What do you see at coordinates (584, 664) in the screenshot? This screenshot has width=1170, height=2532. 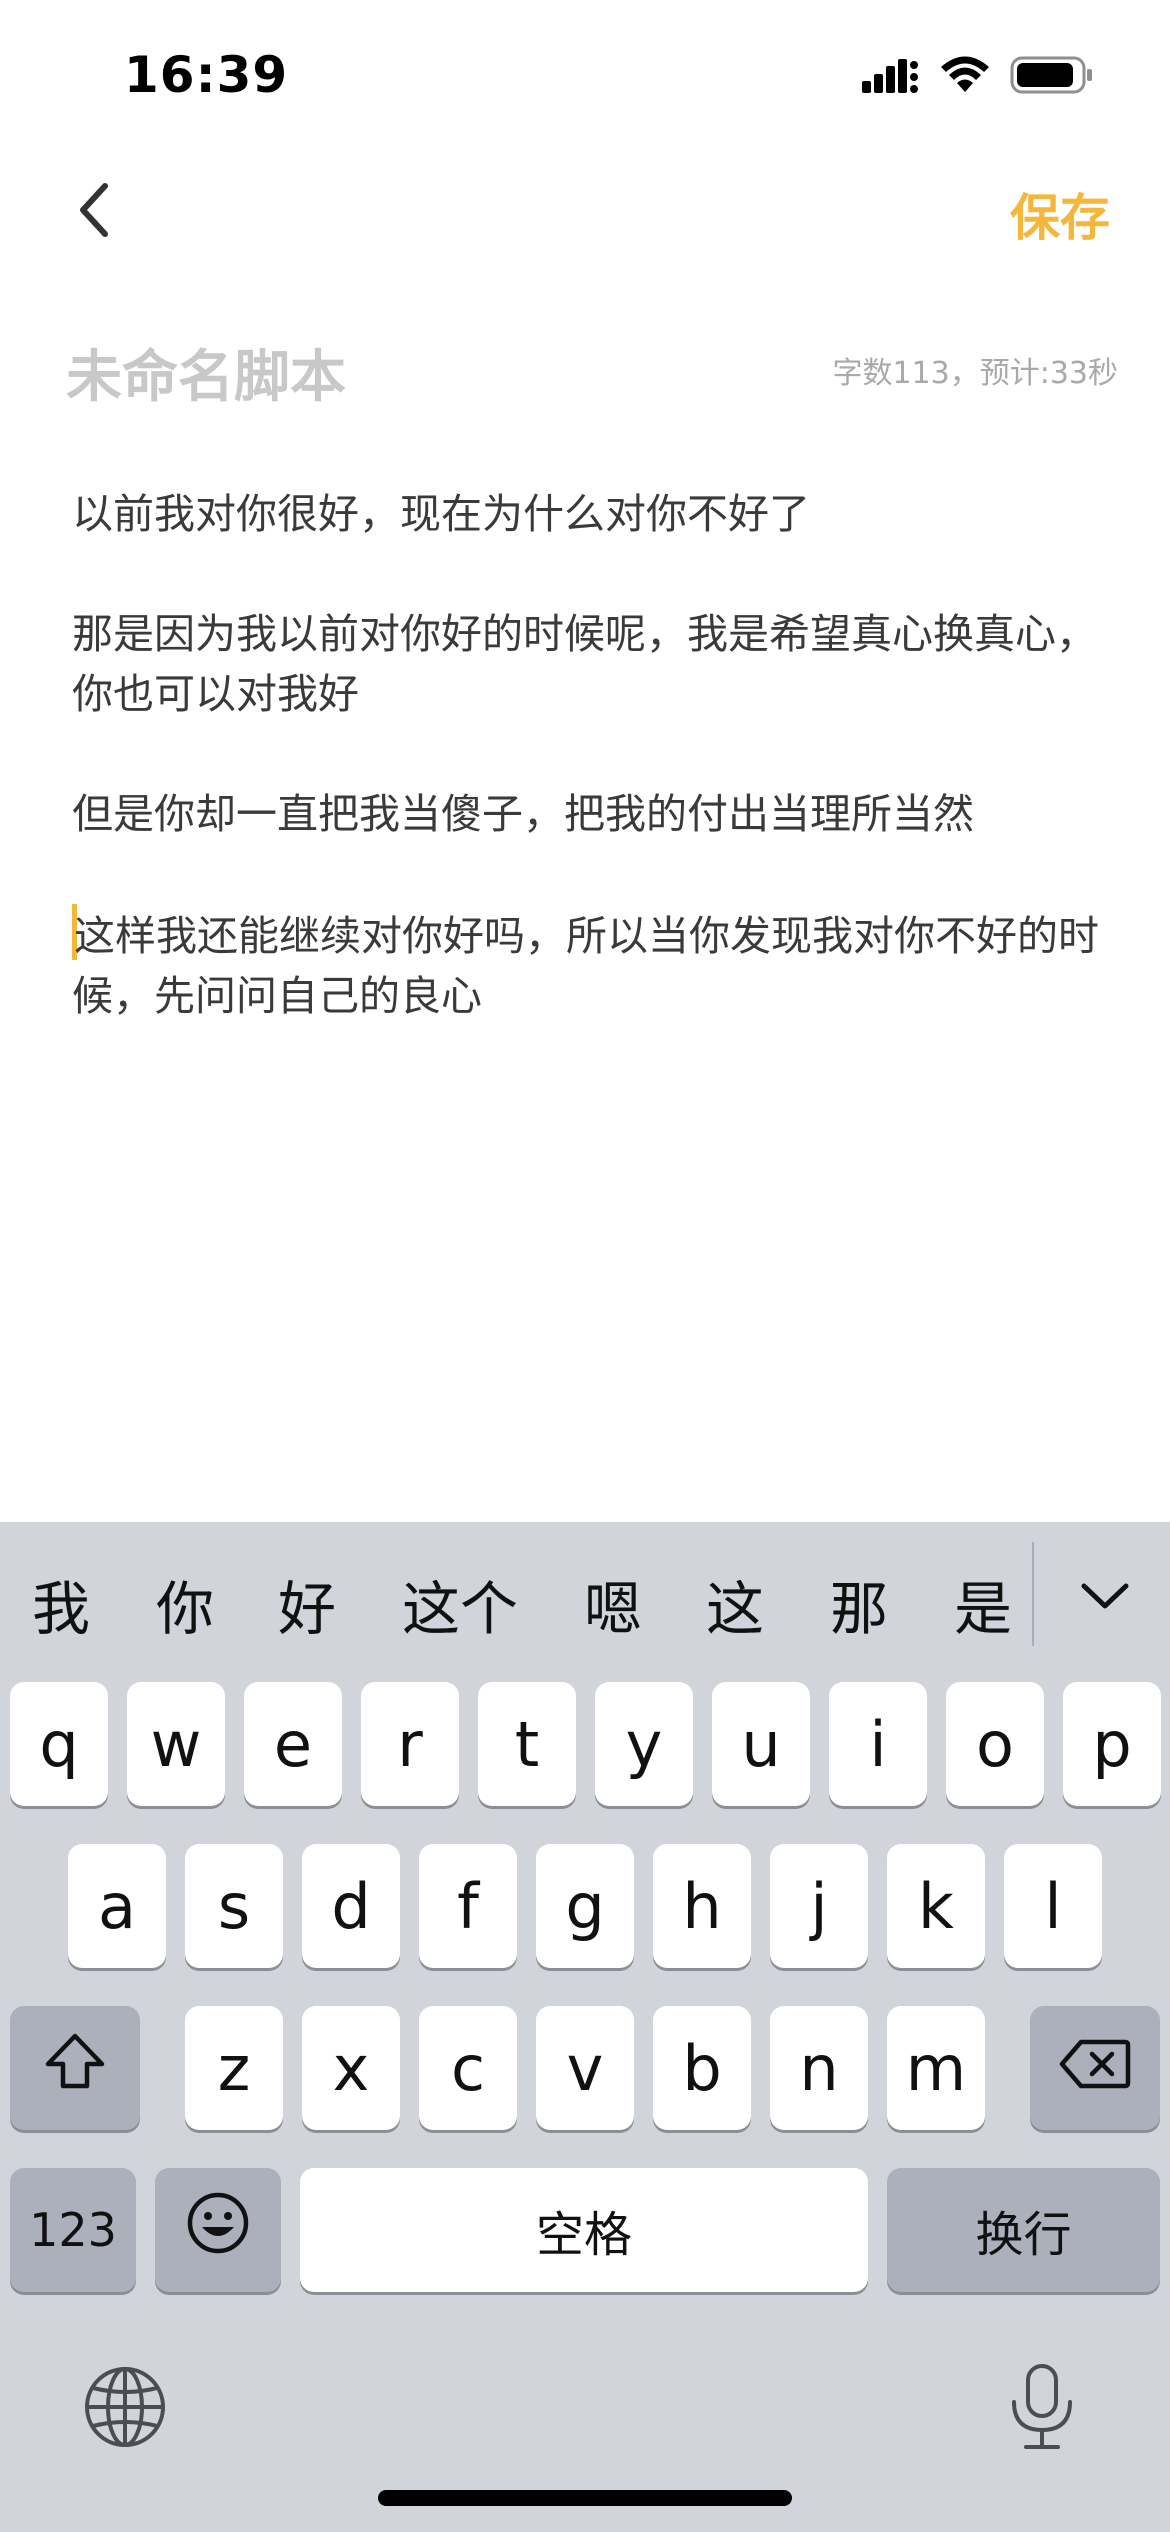 I see `script-paragraph: 那是因为我以前对你好的时候呢，我是希望真心换真心，你也可以对我好` at bounding box center [584, 664].